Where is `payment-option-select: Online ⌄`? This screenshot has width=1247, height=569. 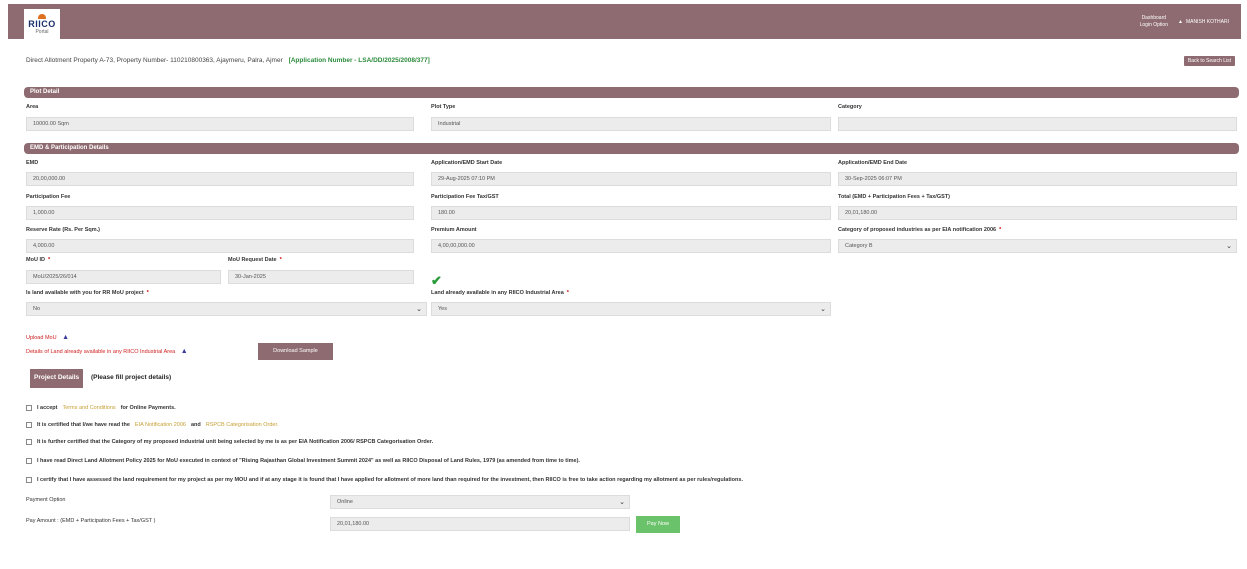 payment-option-select: Online ⌄ is located at coordinates (480, 502).